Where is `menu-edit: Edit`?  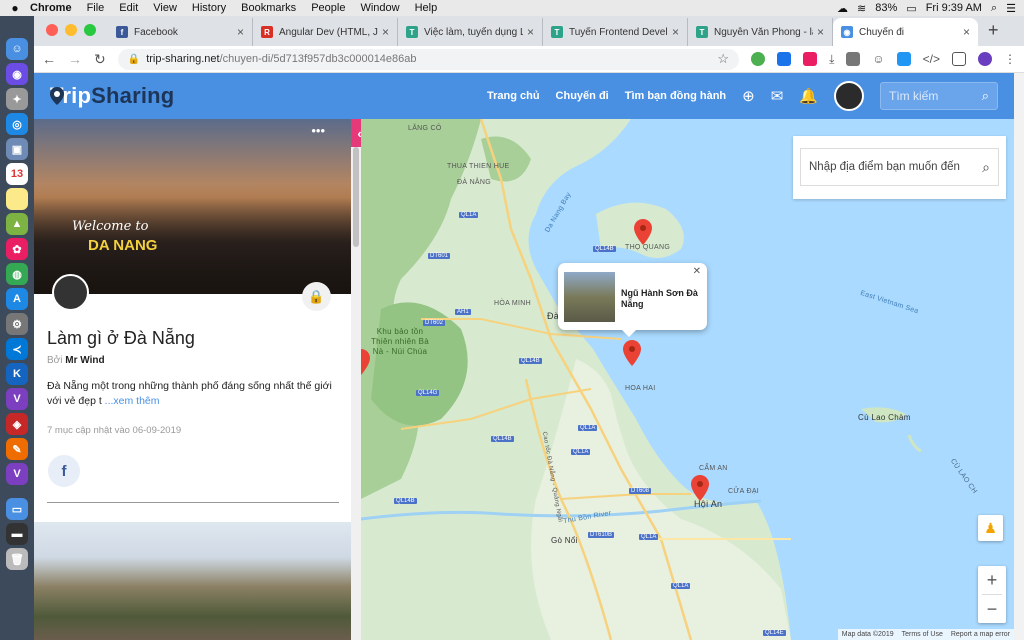 menu-edit: Edit is located at coordinates (128, 8).